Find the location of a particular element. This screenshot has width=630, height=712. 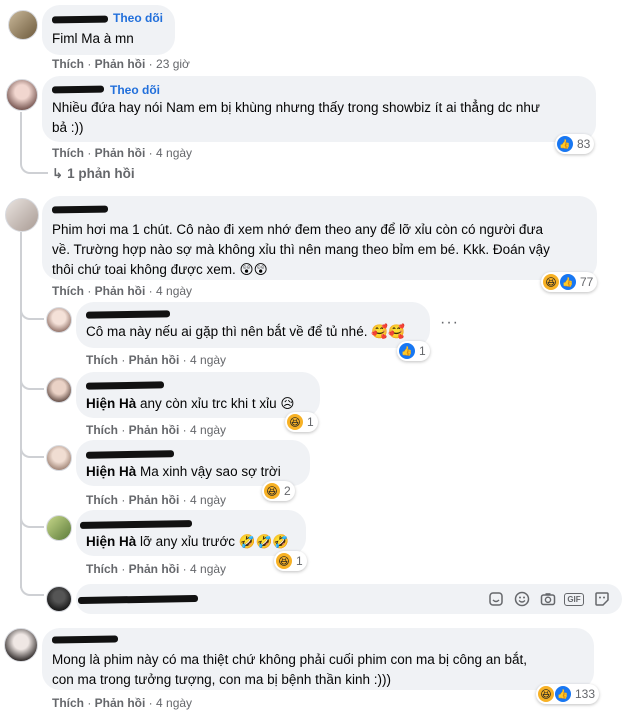

comment-text: thôi chứ toai không được xem. 😲😲 is located at coordinates (160, 269).